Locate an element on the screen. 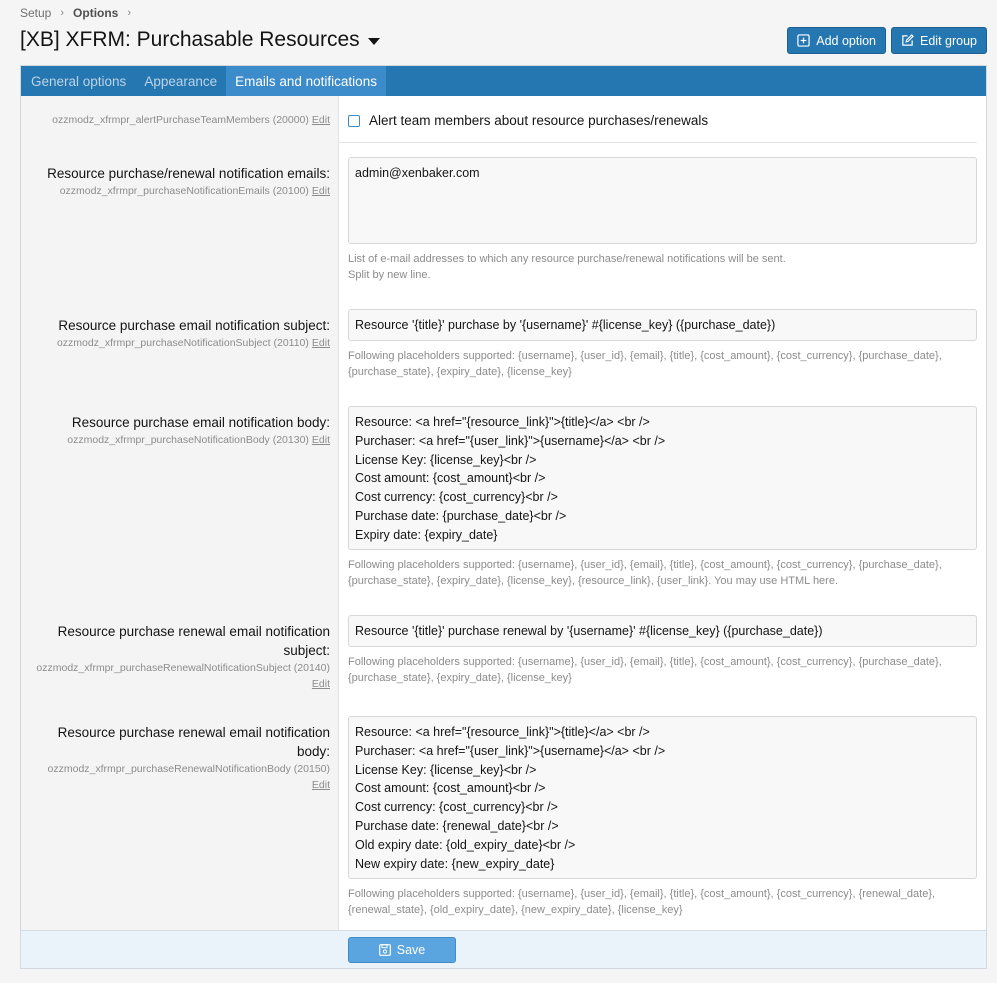 This screenshot has height=983, width=997. tab-appearance: Appearance is located at coordinates (180, 81).